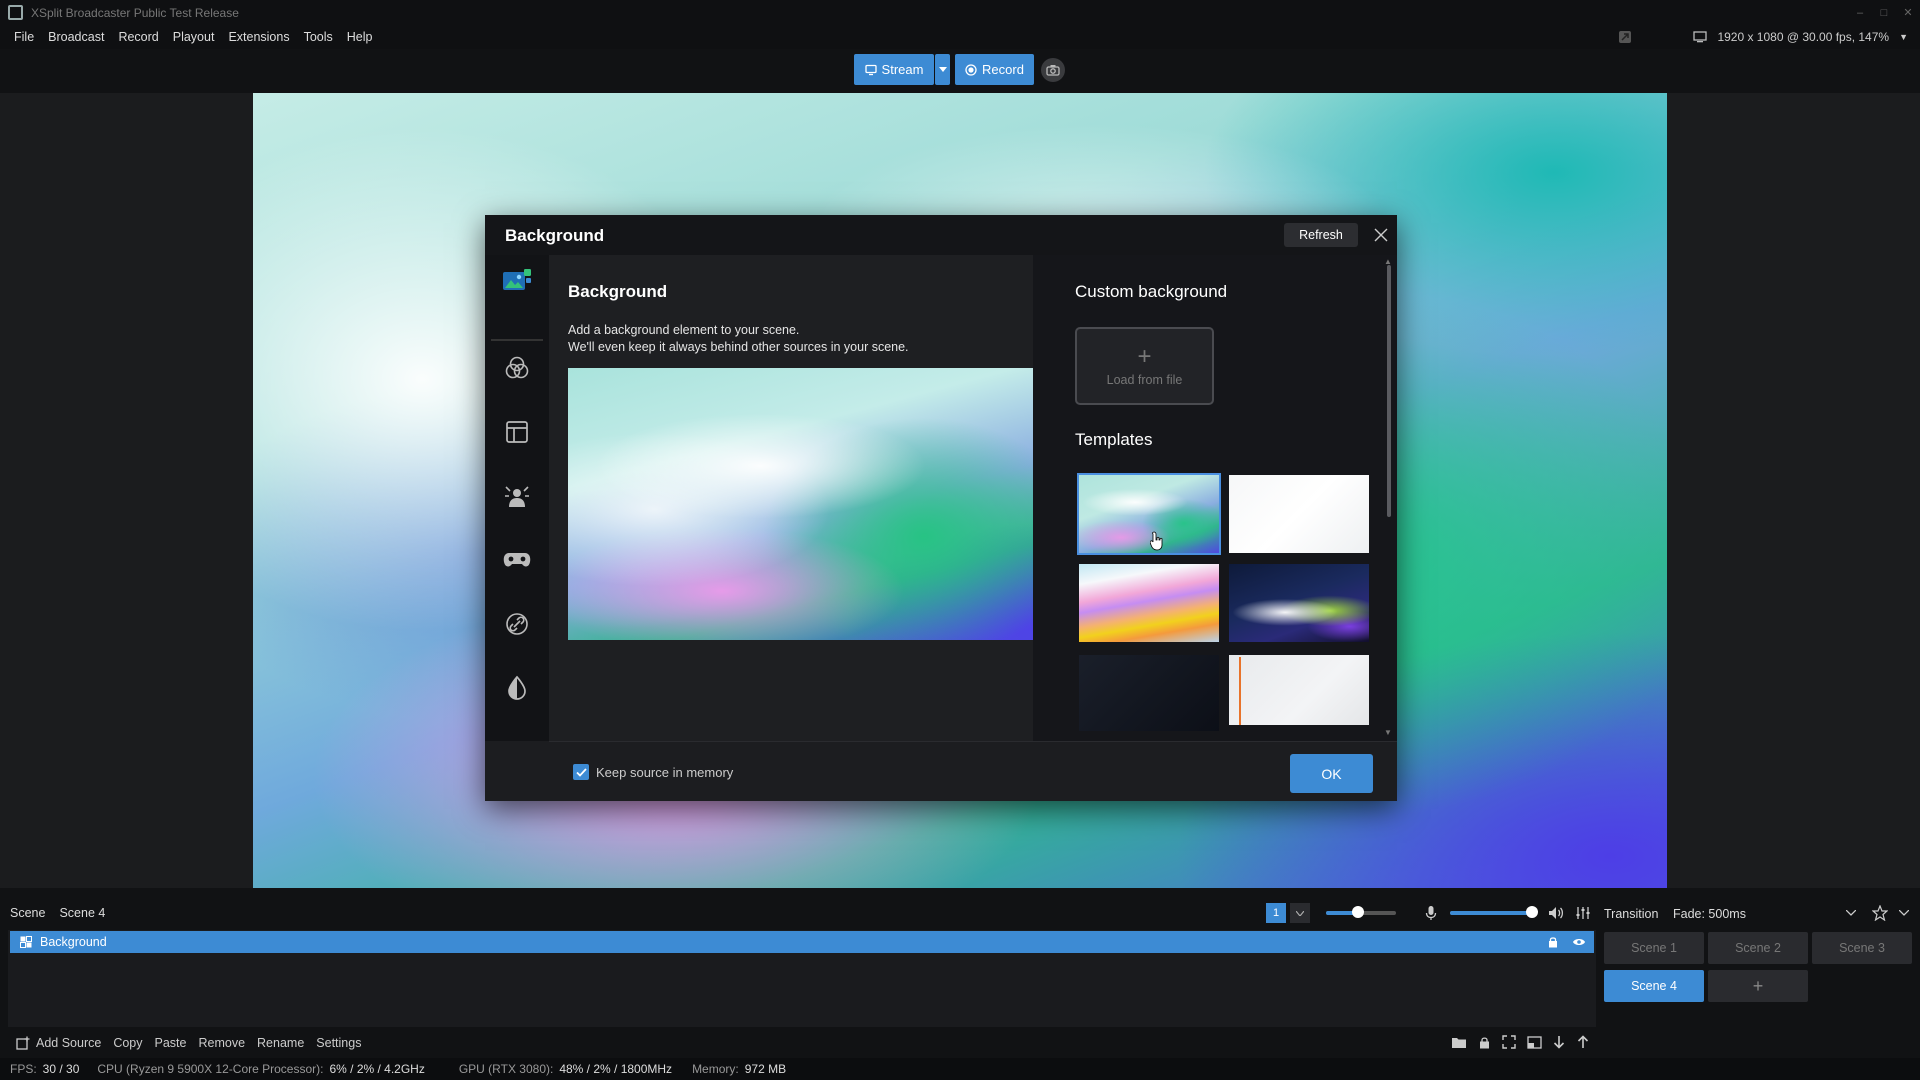 The image size is (1920, 1080). I want to click on scrollbar-thumb, so click(1389, 391).